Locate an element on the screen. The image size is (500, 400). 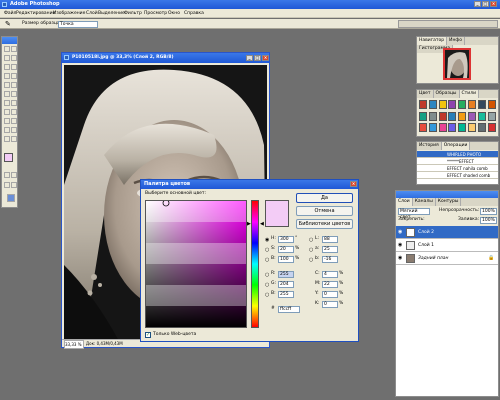
doc-minimize-button: _ is located at coordinates (249, 57).